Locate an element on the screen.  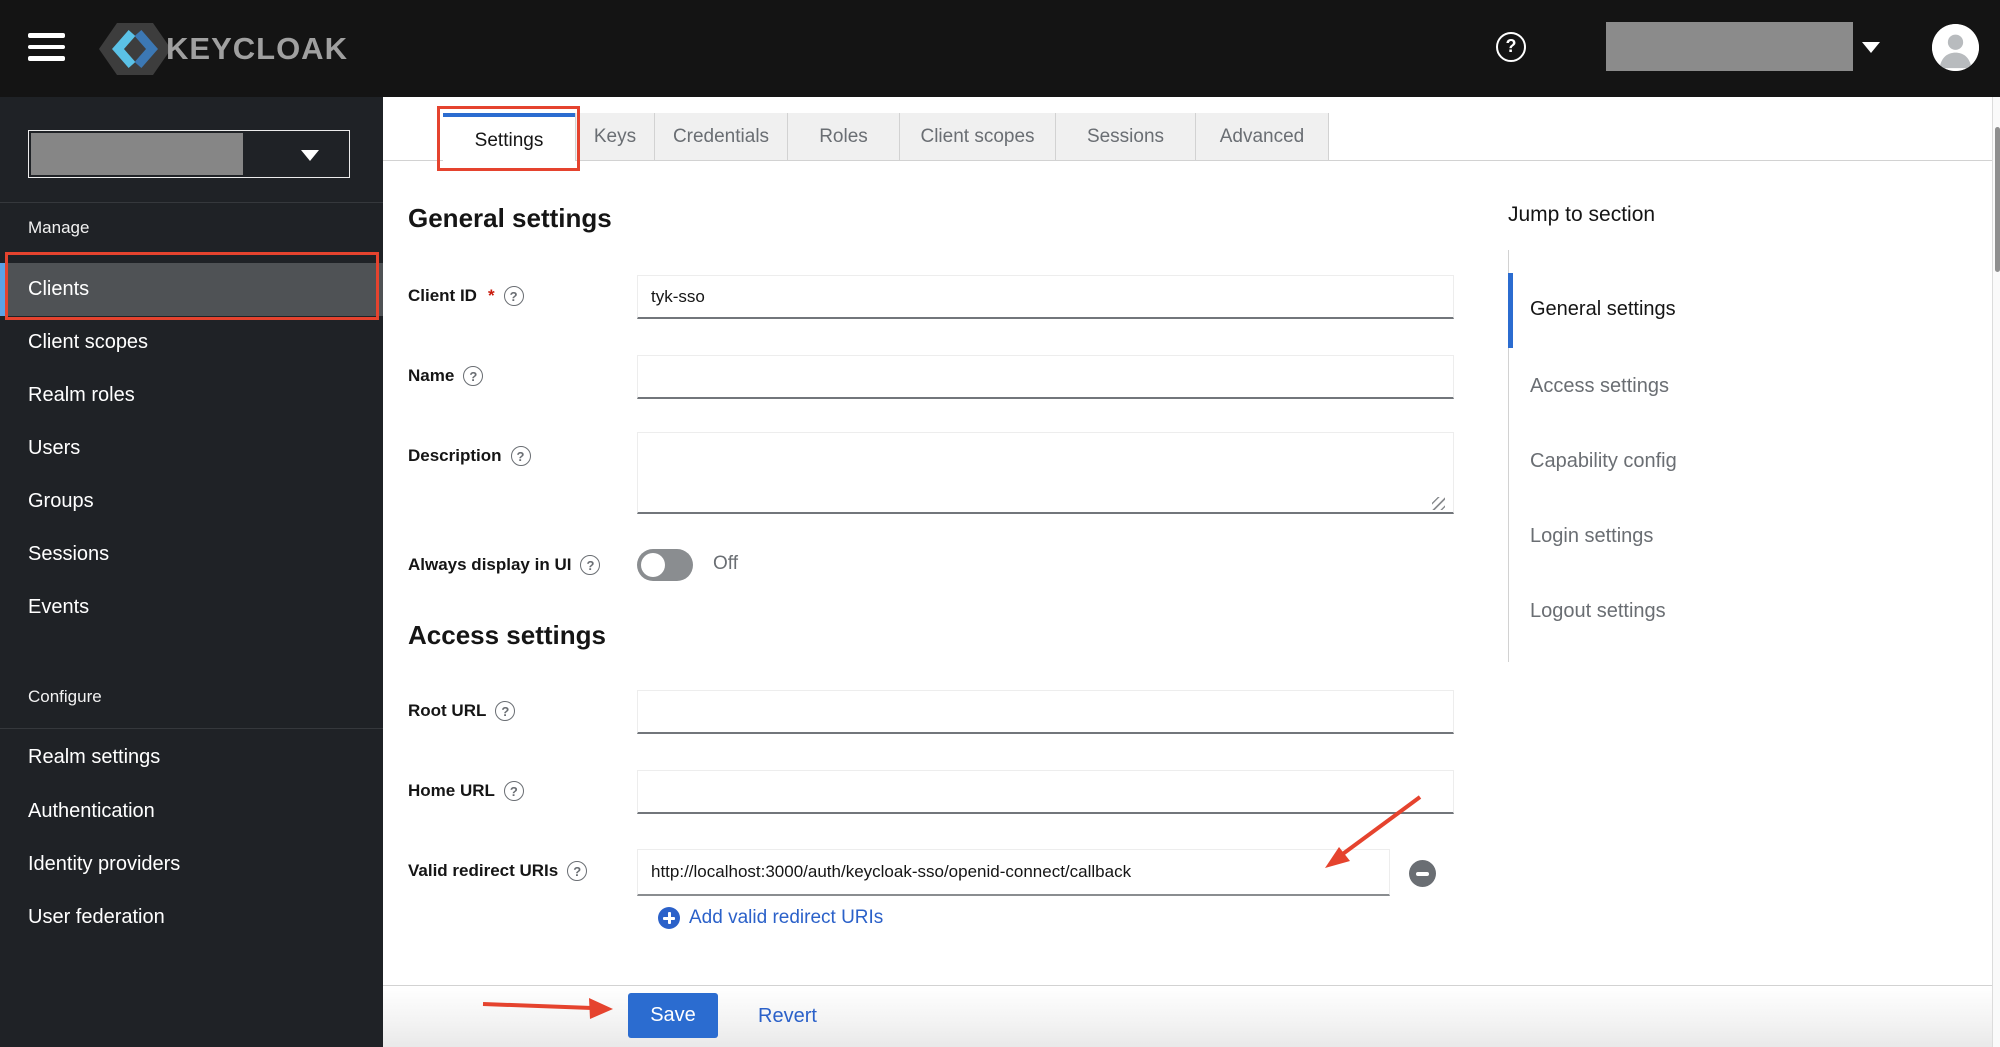
sidebar-item-realm-settings: Realm settings is located at coordinates (191, 757).